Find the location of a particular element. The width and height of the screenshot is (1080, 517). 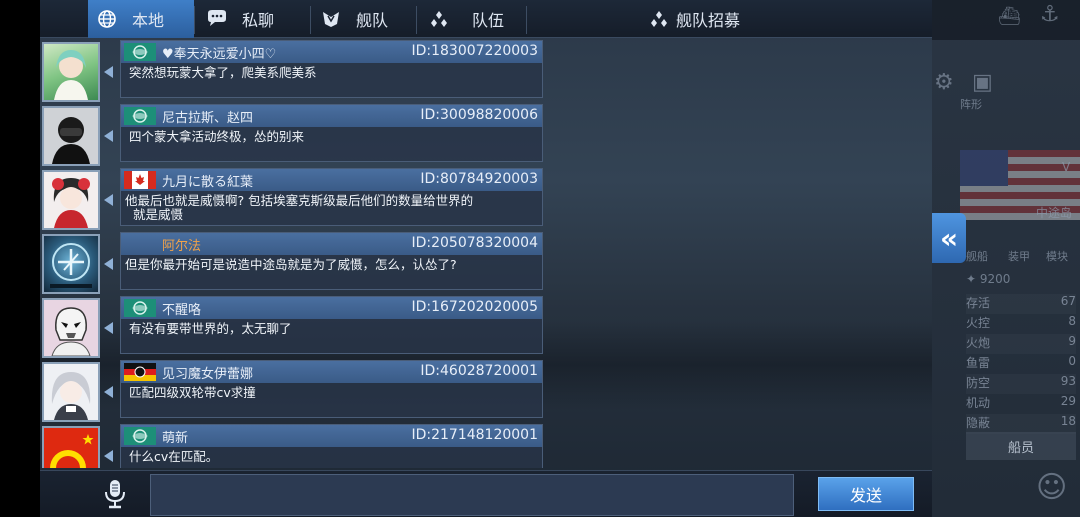

tab-private-label: 私聊 is located at coordinates (258, 20).